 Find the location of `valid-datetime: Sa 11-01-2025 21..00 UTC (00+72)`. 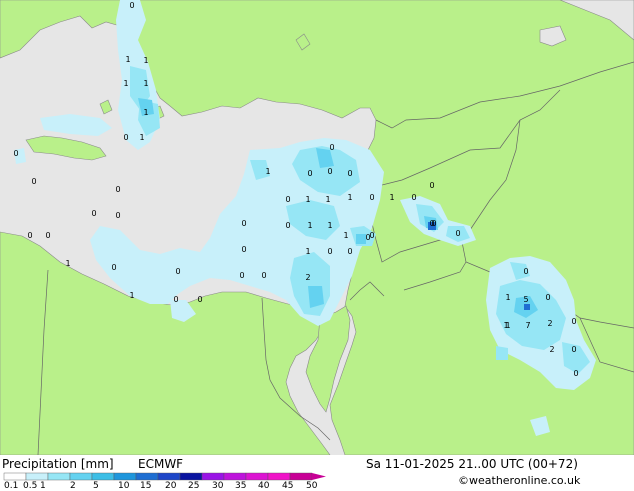

valid-datetime: Sa 11-01-2025 21..00 UTC (00+72) is located at coordinates (472, 464).